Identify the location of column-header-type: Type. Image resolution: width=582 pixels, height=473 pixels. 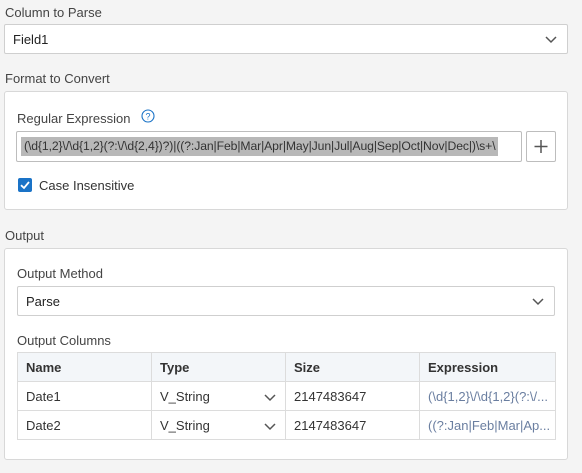
(218, 367).